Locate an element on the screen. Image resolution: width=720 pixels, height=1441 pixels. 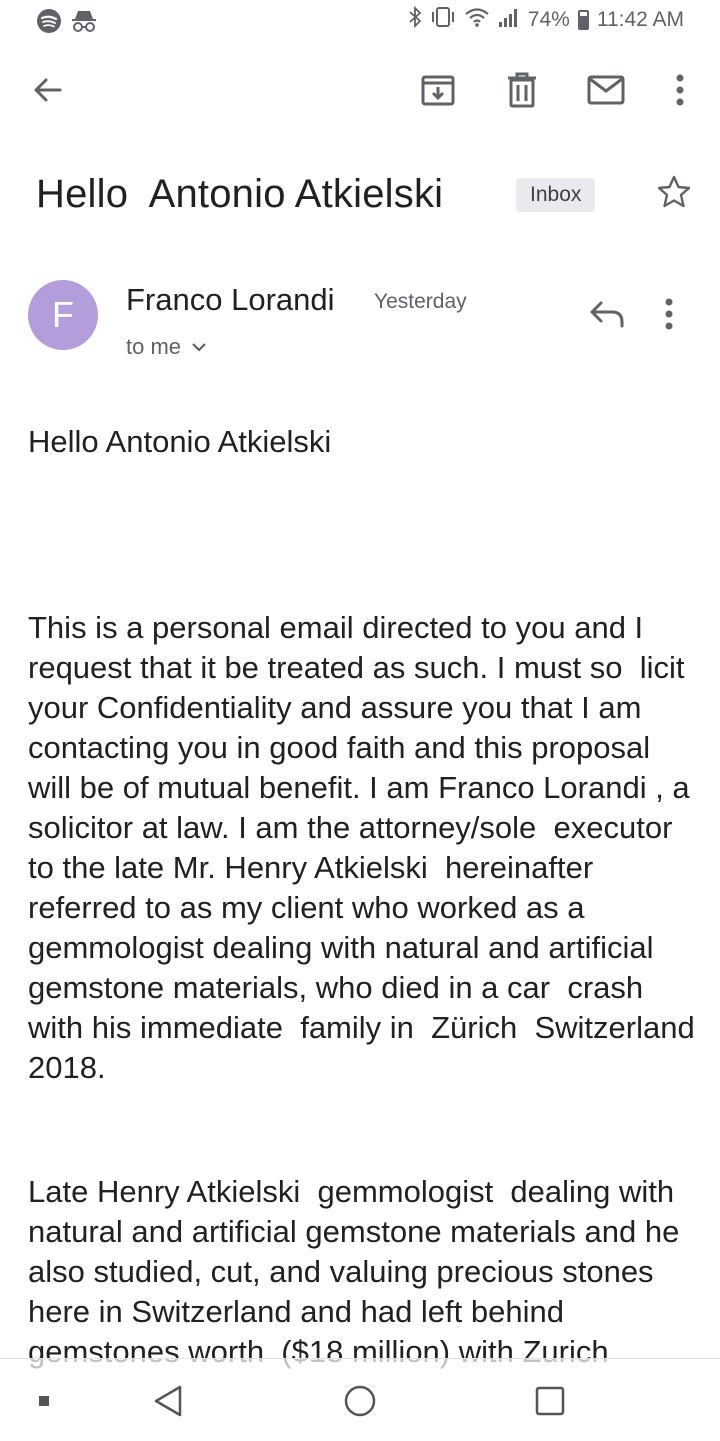
vibrate-icon is located at coordinates (443, 20).